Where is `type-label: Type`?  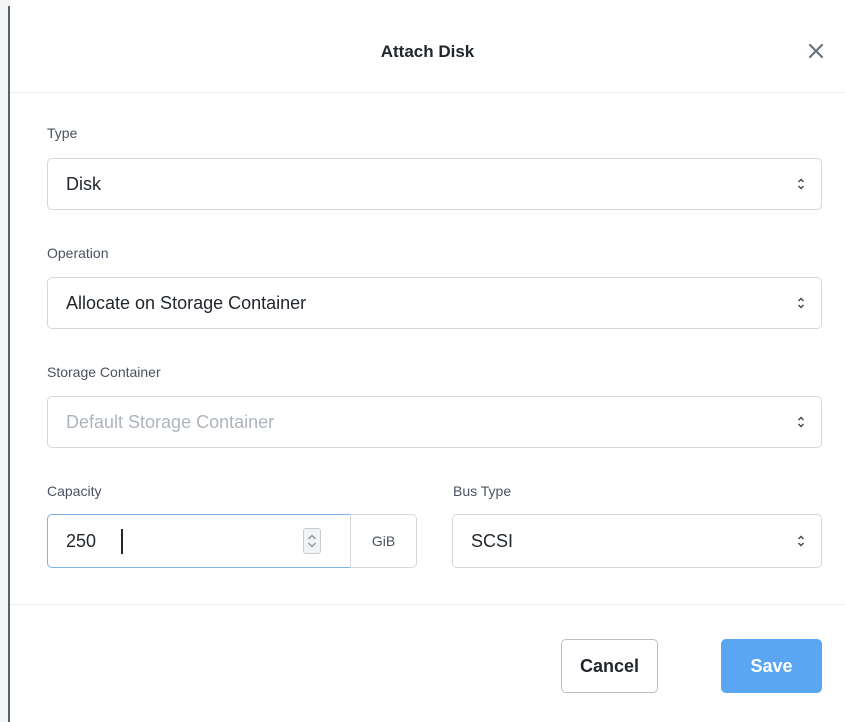
type-label: Type is located at coordinates (62, 133).